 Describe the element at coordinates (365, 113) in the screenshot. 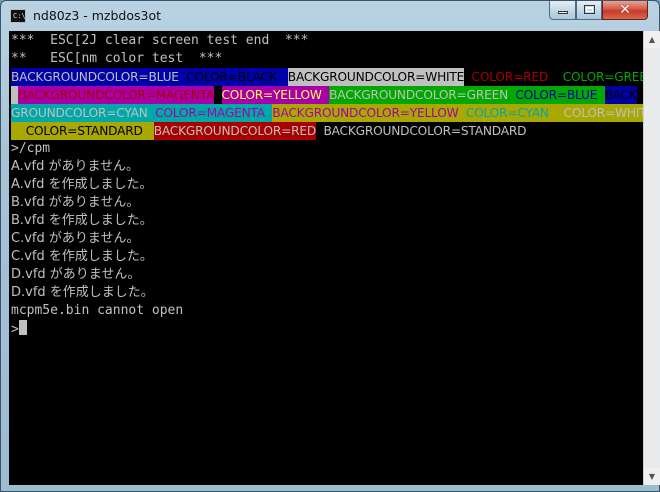

I see `color-test-segment: BACKGROUNDCOLOR=YELLOW` at that location.